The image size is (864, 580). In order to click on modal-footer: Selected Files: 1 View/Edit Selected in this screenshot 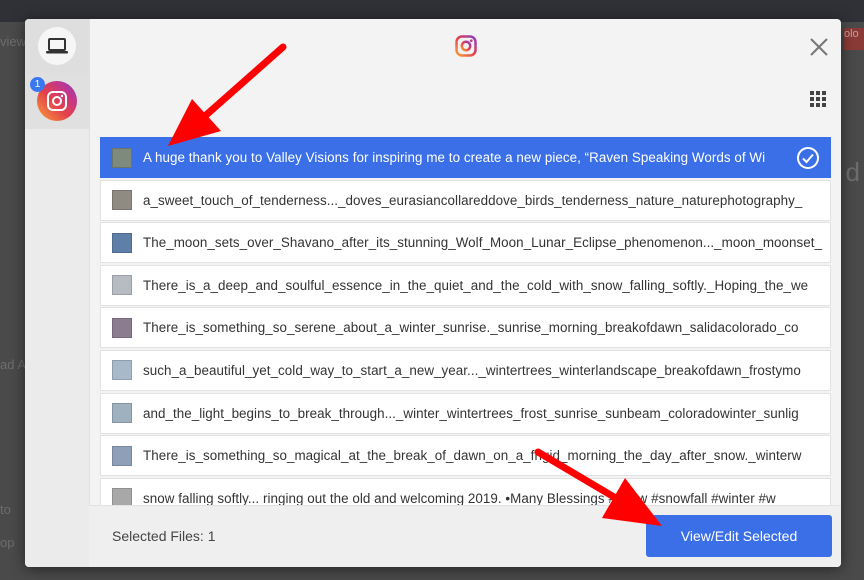, I will do `click(465, 536)`.